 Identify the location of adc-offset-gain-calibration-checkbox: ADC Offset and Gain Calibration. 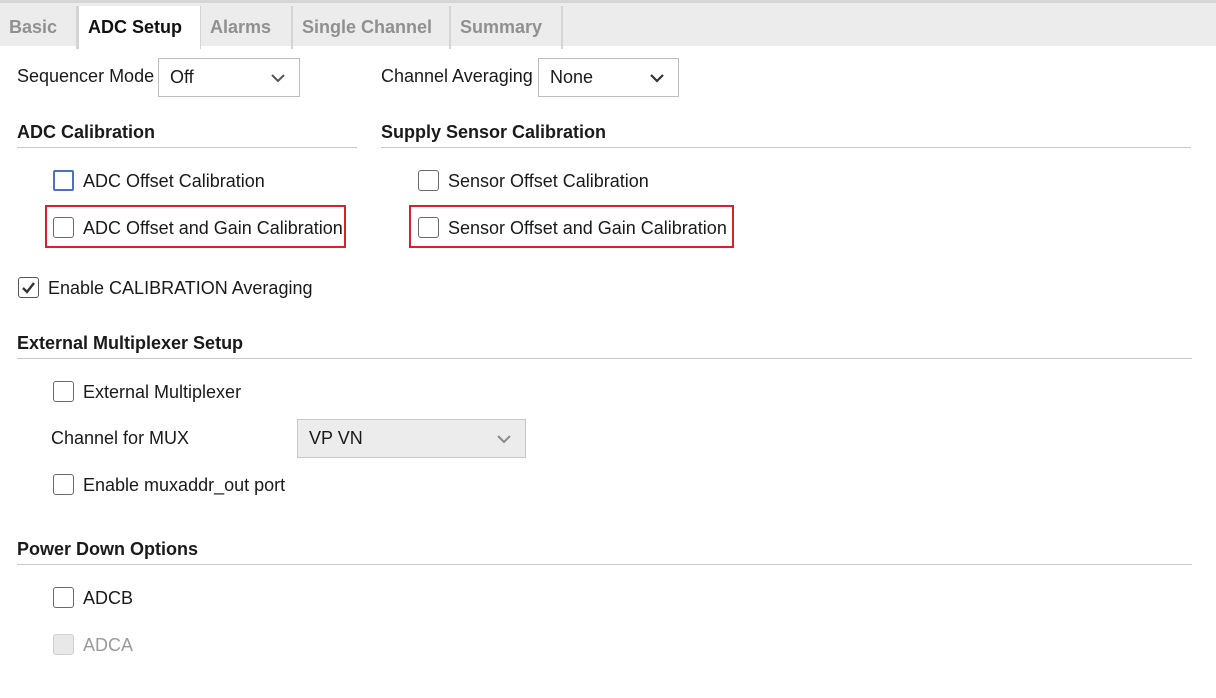
(198, 228).